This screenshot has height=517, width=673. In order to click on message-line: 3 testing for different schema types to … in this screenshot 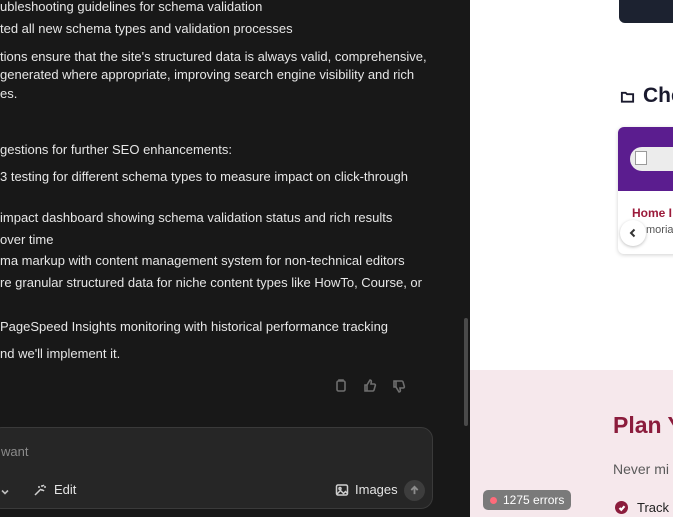, I will do `click(204, 176)`.